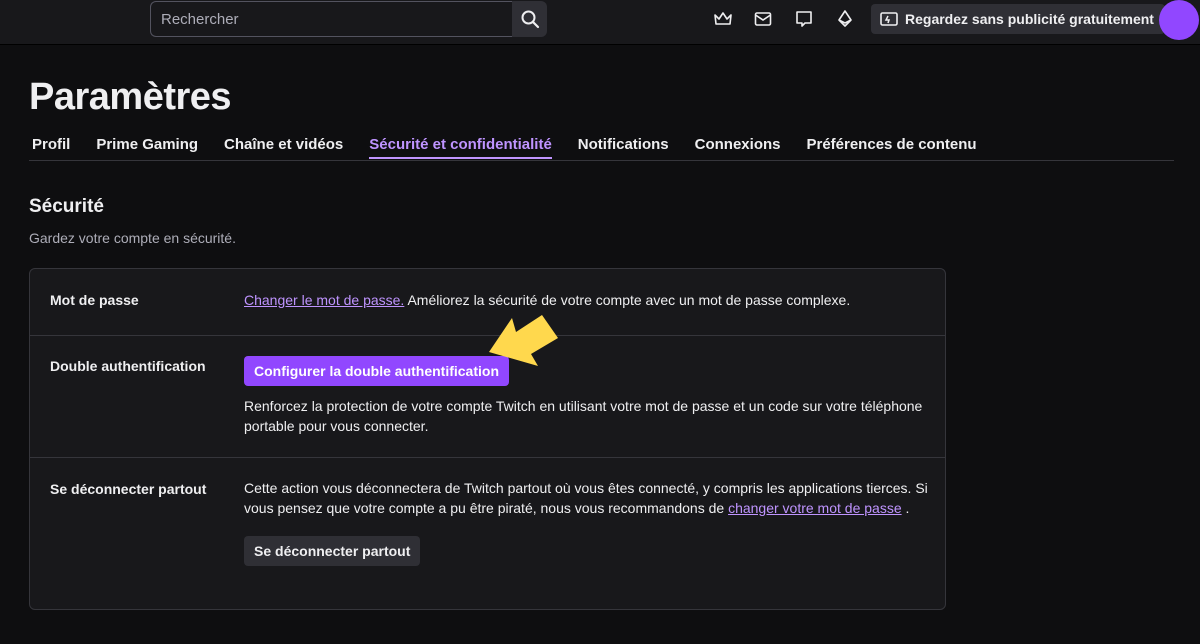 Image resolution: width=1200 pixels, height=644 pixels. What do you see at coordinates (460, 143) in the screenshot?
I see `tab-securite-confidentialite: Sécurité et confidentialité` at bounding box center [460, 143].